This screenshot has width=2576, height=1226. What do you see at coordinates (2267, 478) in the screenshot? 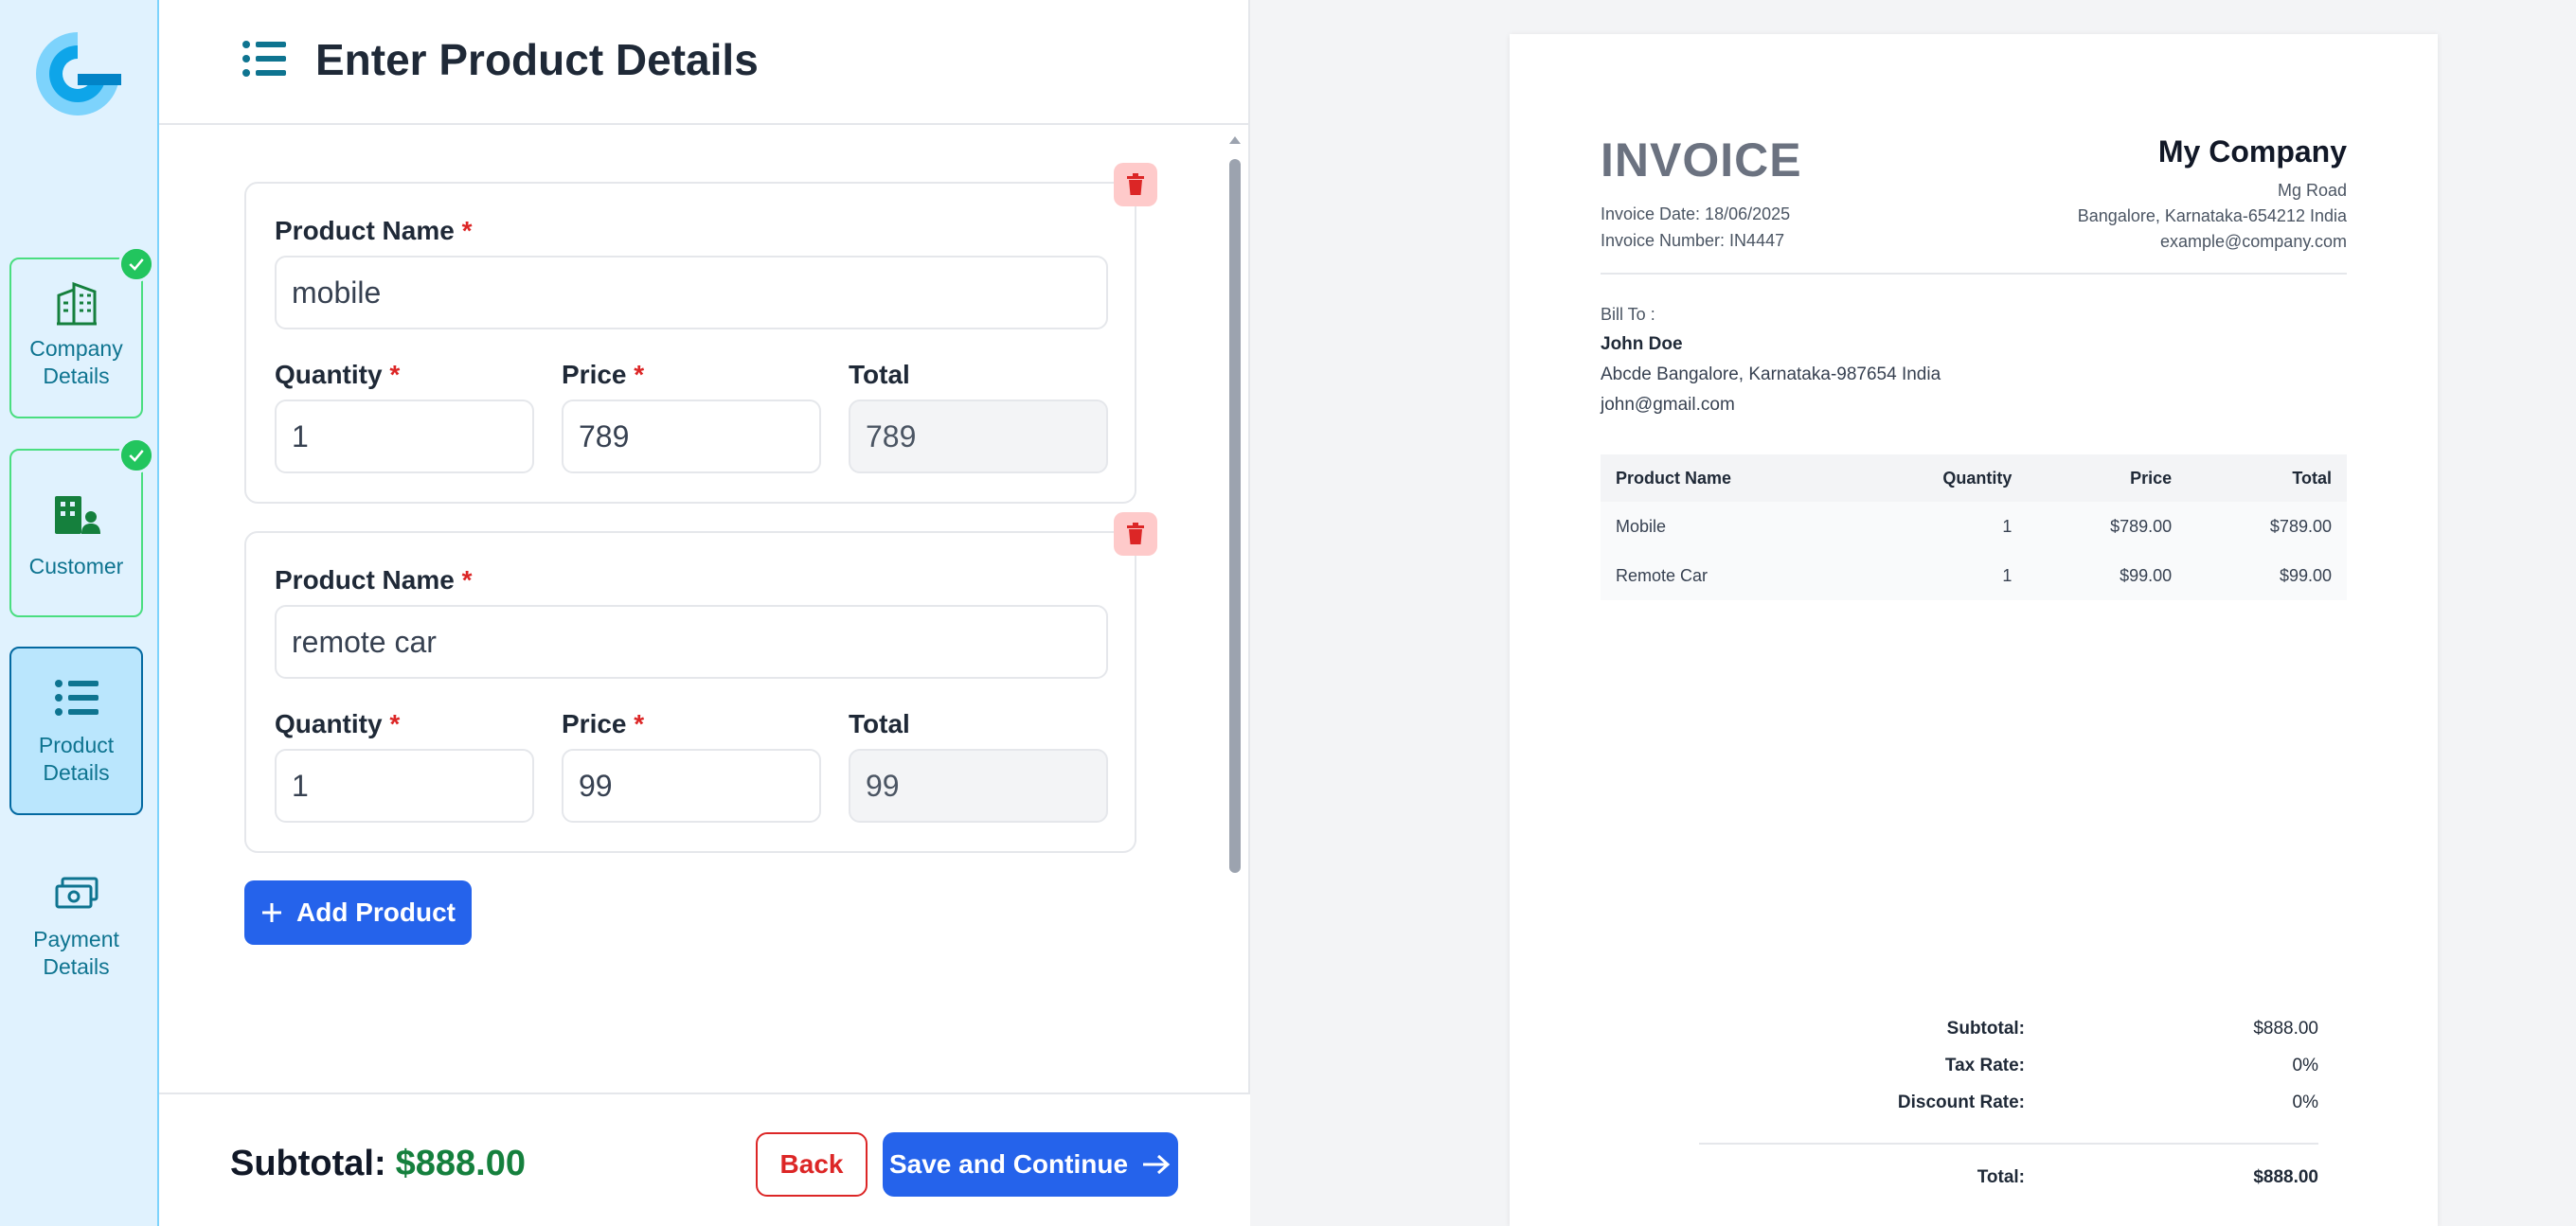
I see `column-header: Total` at bounding box center [2267, 478].